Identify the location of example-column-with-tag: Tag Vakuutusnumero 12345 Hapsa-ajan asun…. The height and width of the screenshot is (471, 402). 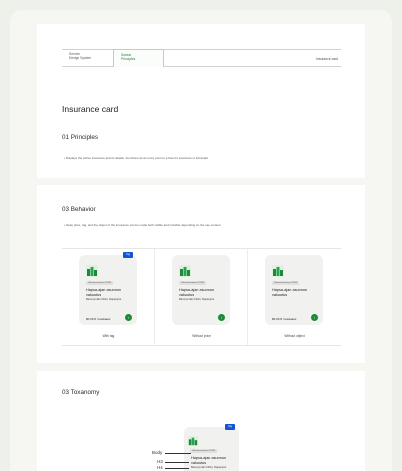
(108, 297).